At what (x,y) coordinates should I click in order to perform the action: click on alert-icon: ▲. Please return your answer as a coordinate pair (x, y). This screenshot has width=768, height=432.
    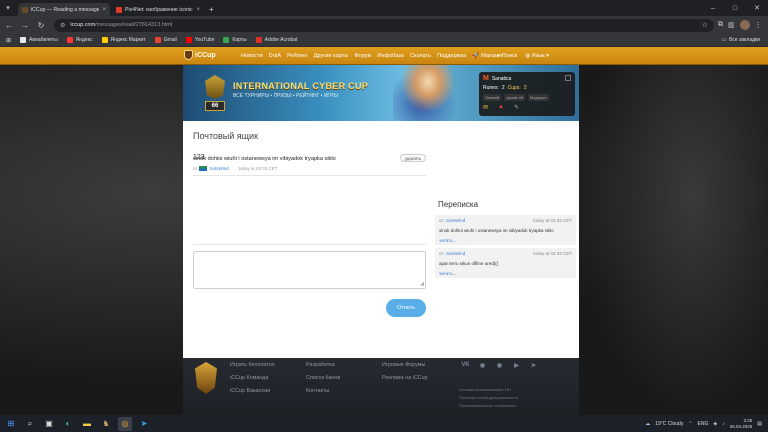
    Looking at the image, I should click on (501, 107).